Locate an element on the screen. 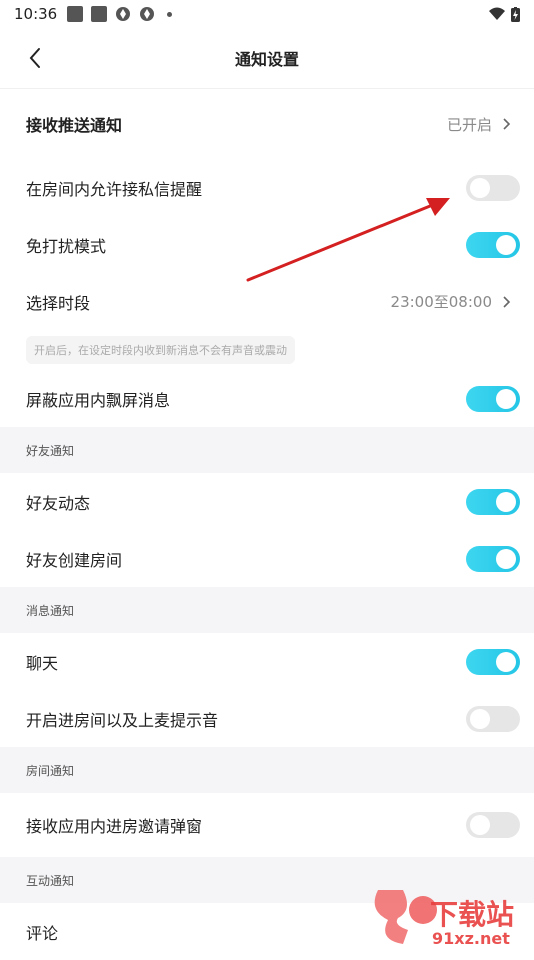 The image size is (534, 960). friend-activity-row: 好友动态 is located at coordinates (267, 501).